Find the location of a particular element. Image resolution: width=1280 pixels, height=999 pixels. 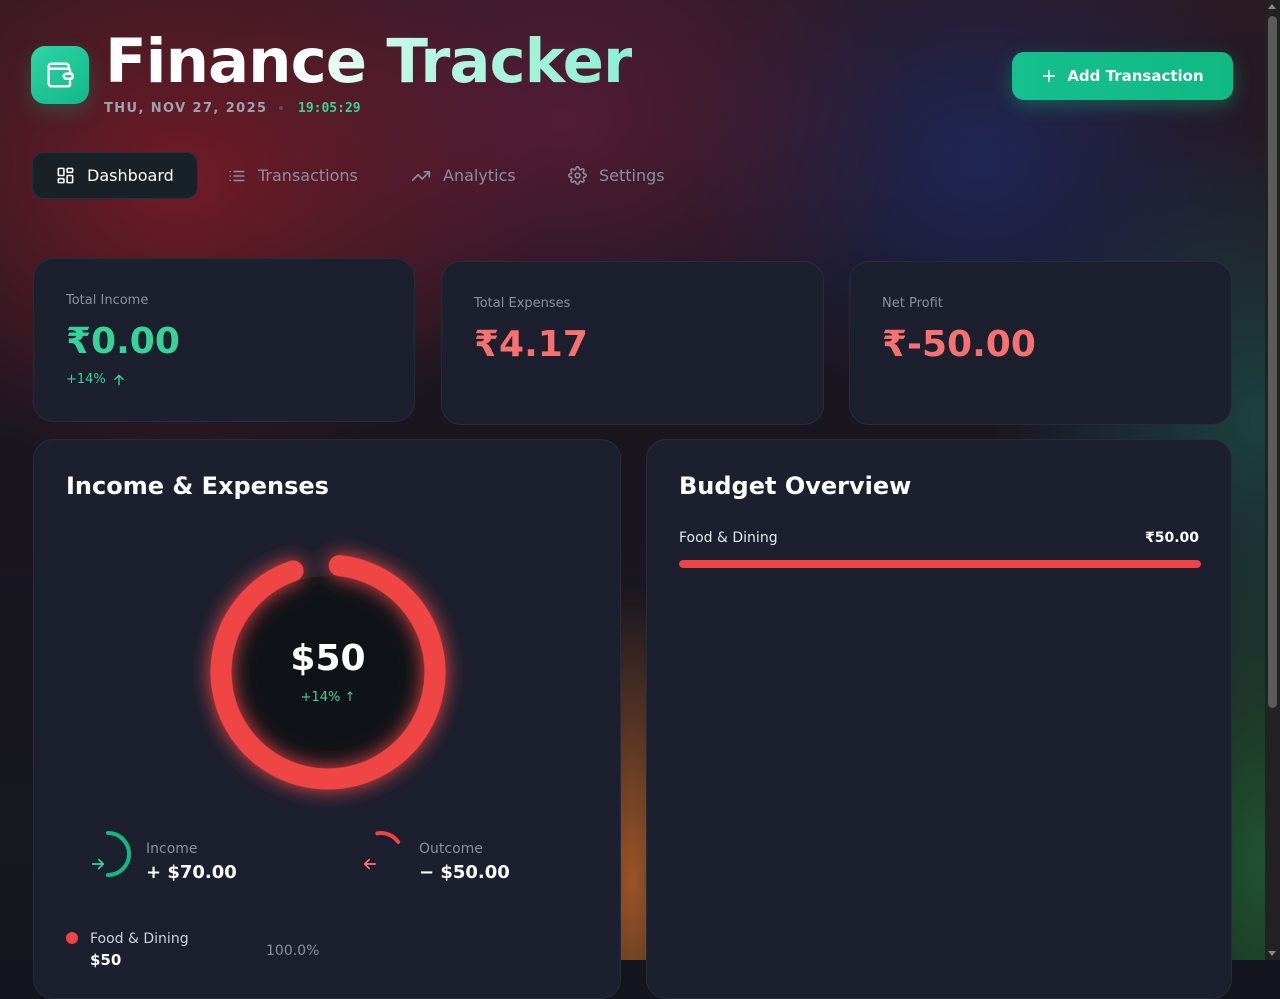

net-profit-value: ₹-50.00 is located at coordinates (959, 344).